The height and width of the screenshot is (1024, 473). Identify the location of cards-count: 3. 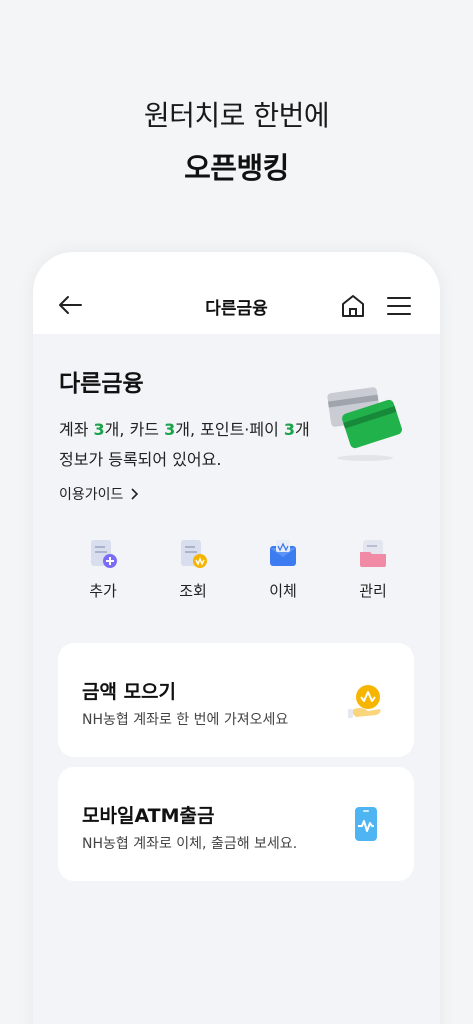
(170, 429).